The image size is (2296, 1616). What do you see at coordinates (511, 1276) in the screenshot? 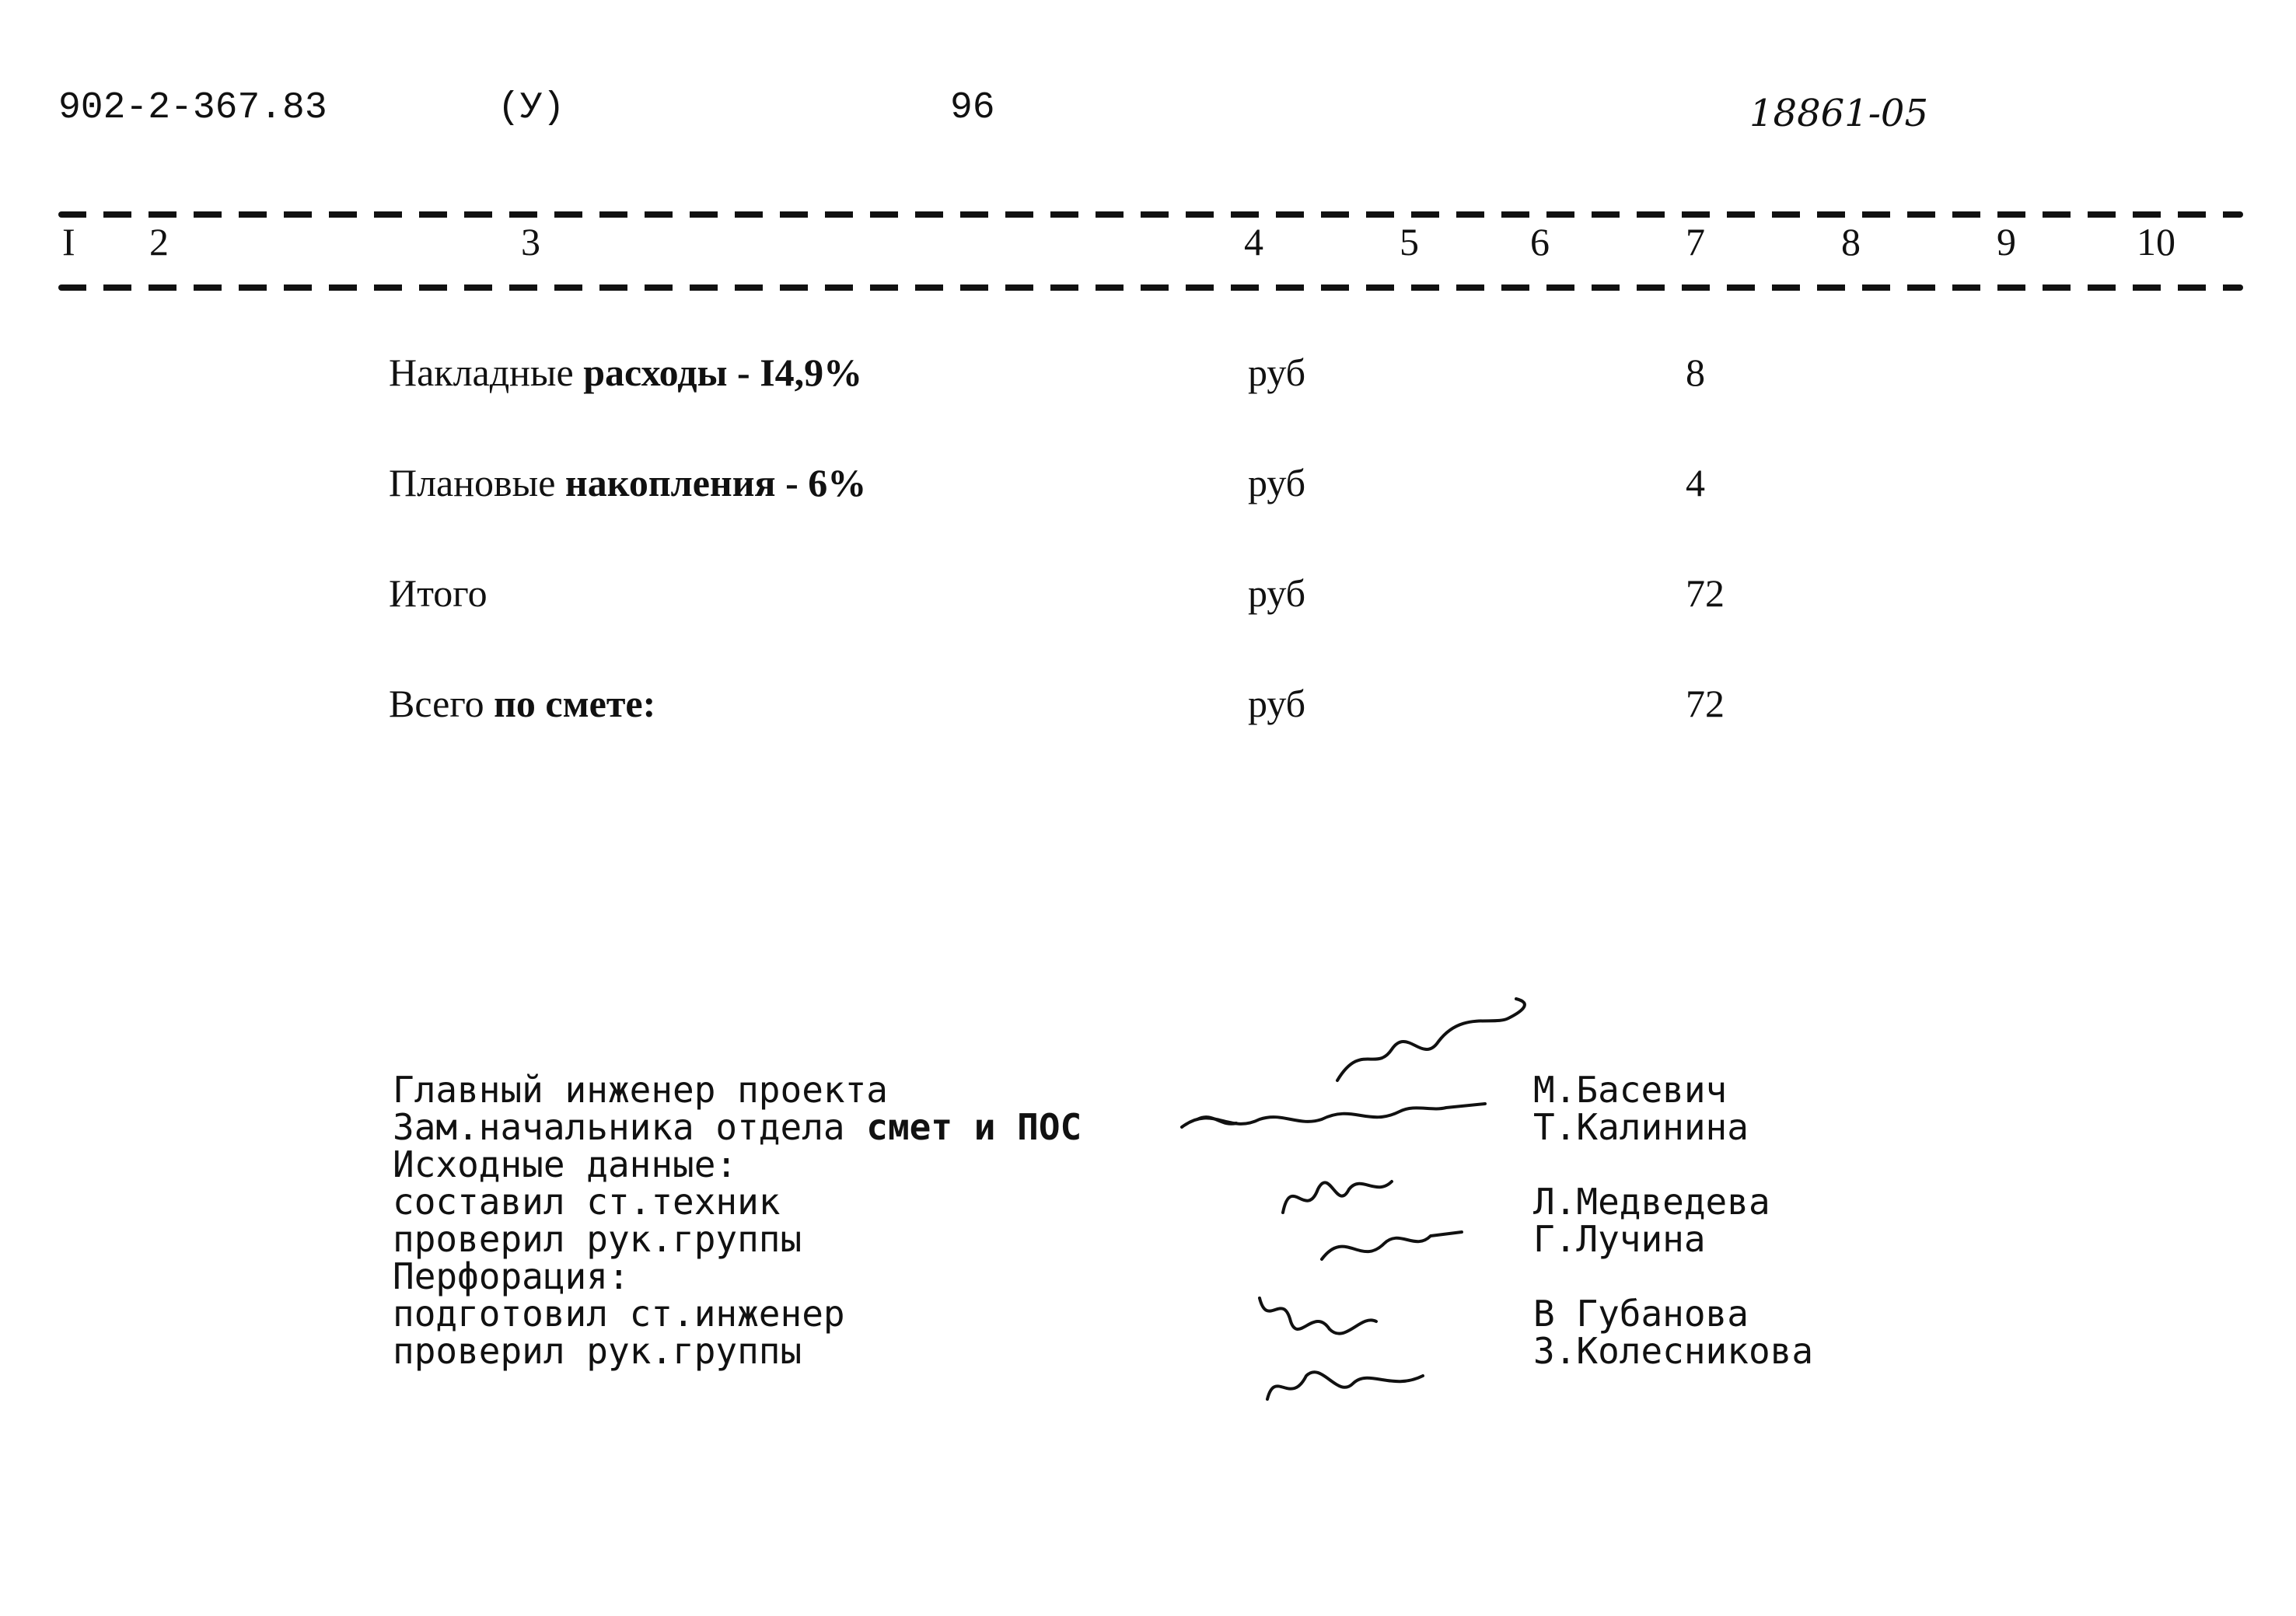
I see `signature-section-heading: Перфорация:` at bounding box center [511, 1276].